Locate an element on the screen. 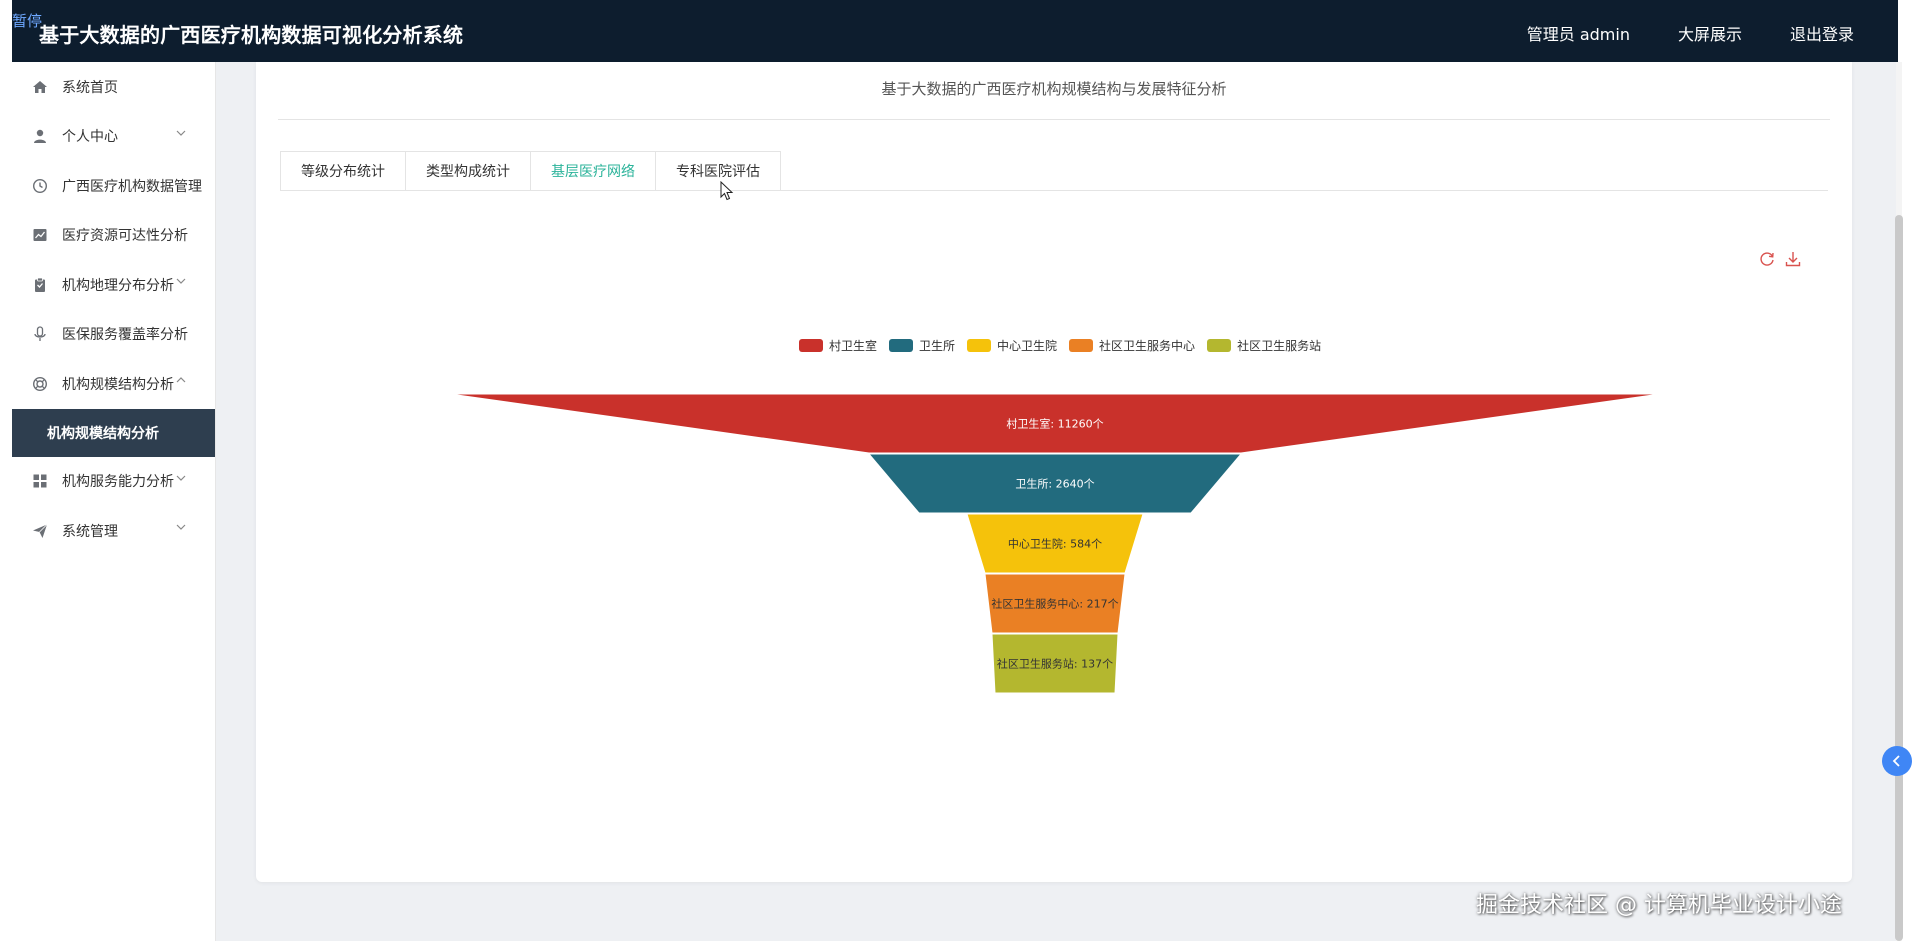 This screenshot has width=1912, height=941. sidebar: 系统首页 个人中心 广西医疗机构数据管理 医疗资源可达性分析 机构地理分布分析 is located at coordinates (114, 501).